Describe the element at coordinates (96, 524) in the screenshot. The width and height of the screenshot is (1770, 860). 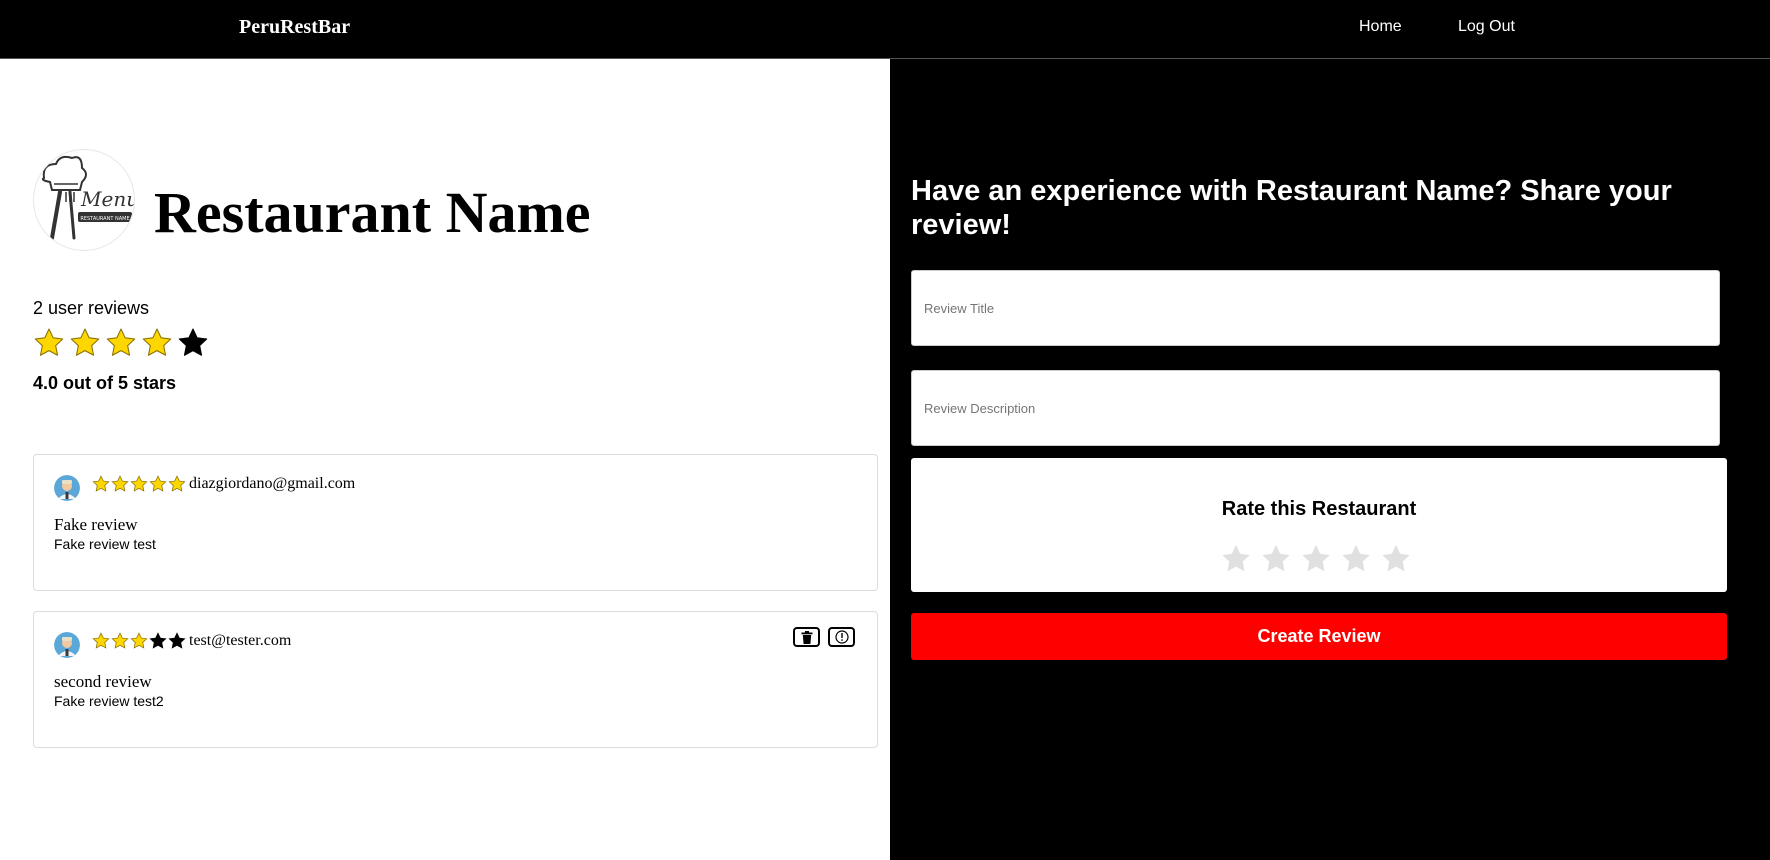
I see `review-title: Fake review` at that location.